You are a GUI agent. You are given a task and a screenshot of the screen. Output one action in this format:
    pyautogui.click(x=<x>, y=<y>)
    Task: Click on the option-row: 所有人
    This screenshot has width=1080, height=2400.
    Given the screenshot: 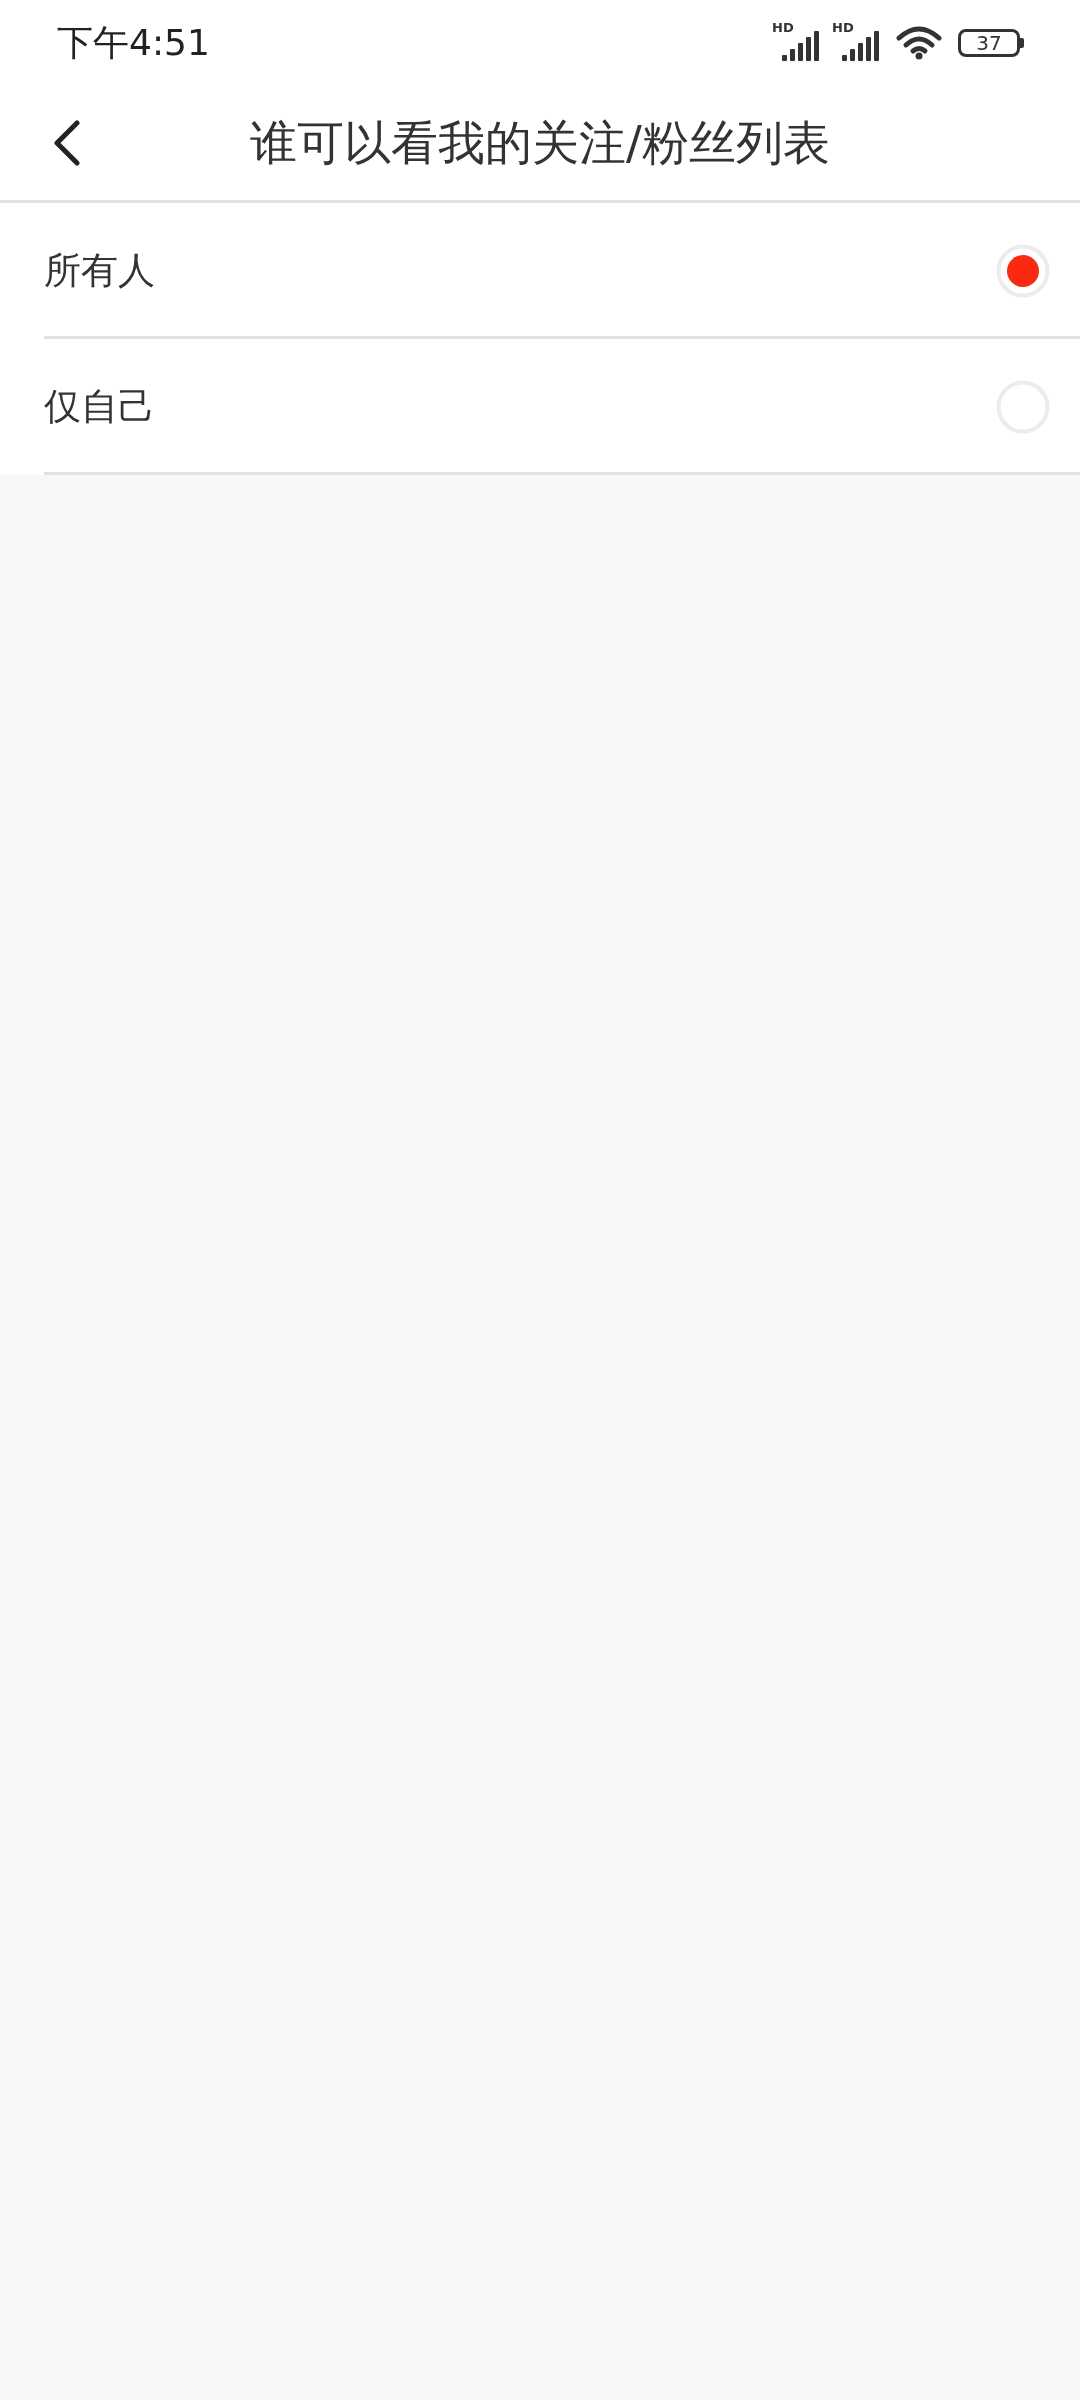 What is the action you would take?
    pyautogui.click(x=540, y=271)
    